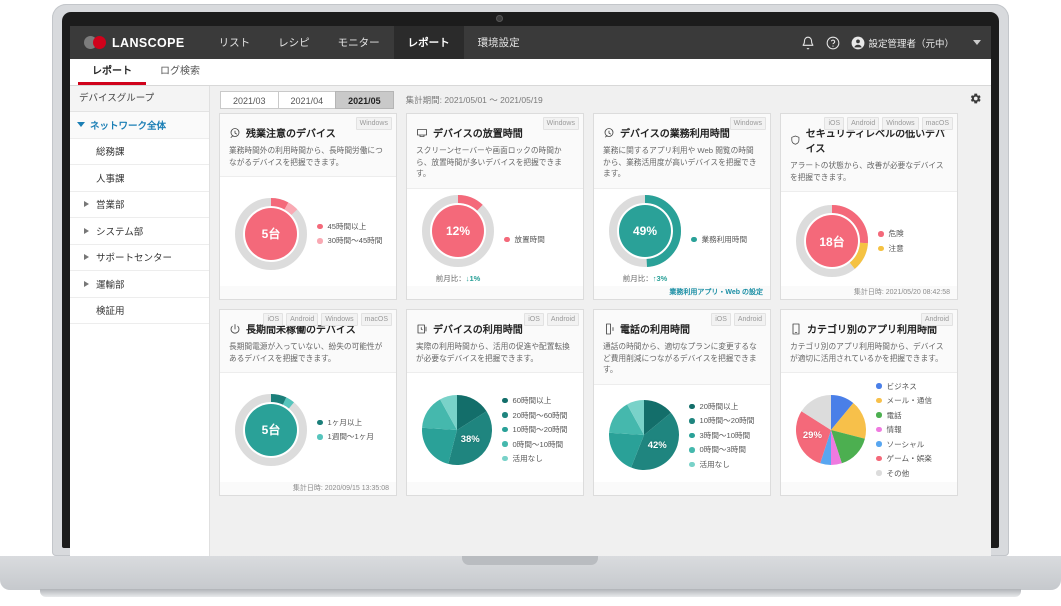  What do you see at coordinates (812, 435) in the screenshot?
I see `pie-main-label: 29%` at bounding box center [812, 435].